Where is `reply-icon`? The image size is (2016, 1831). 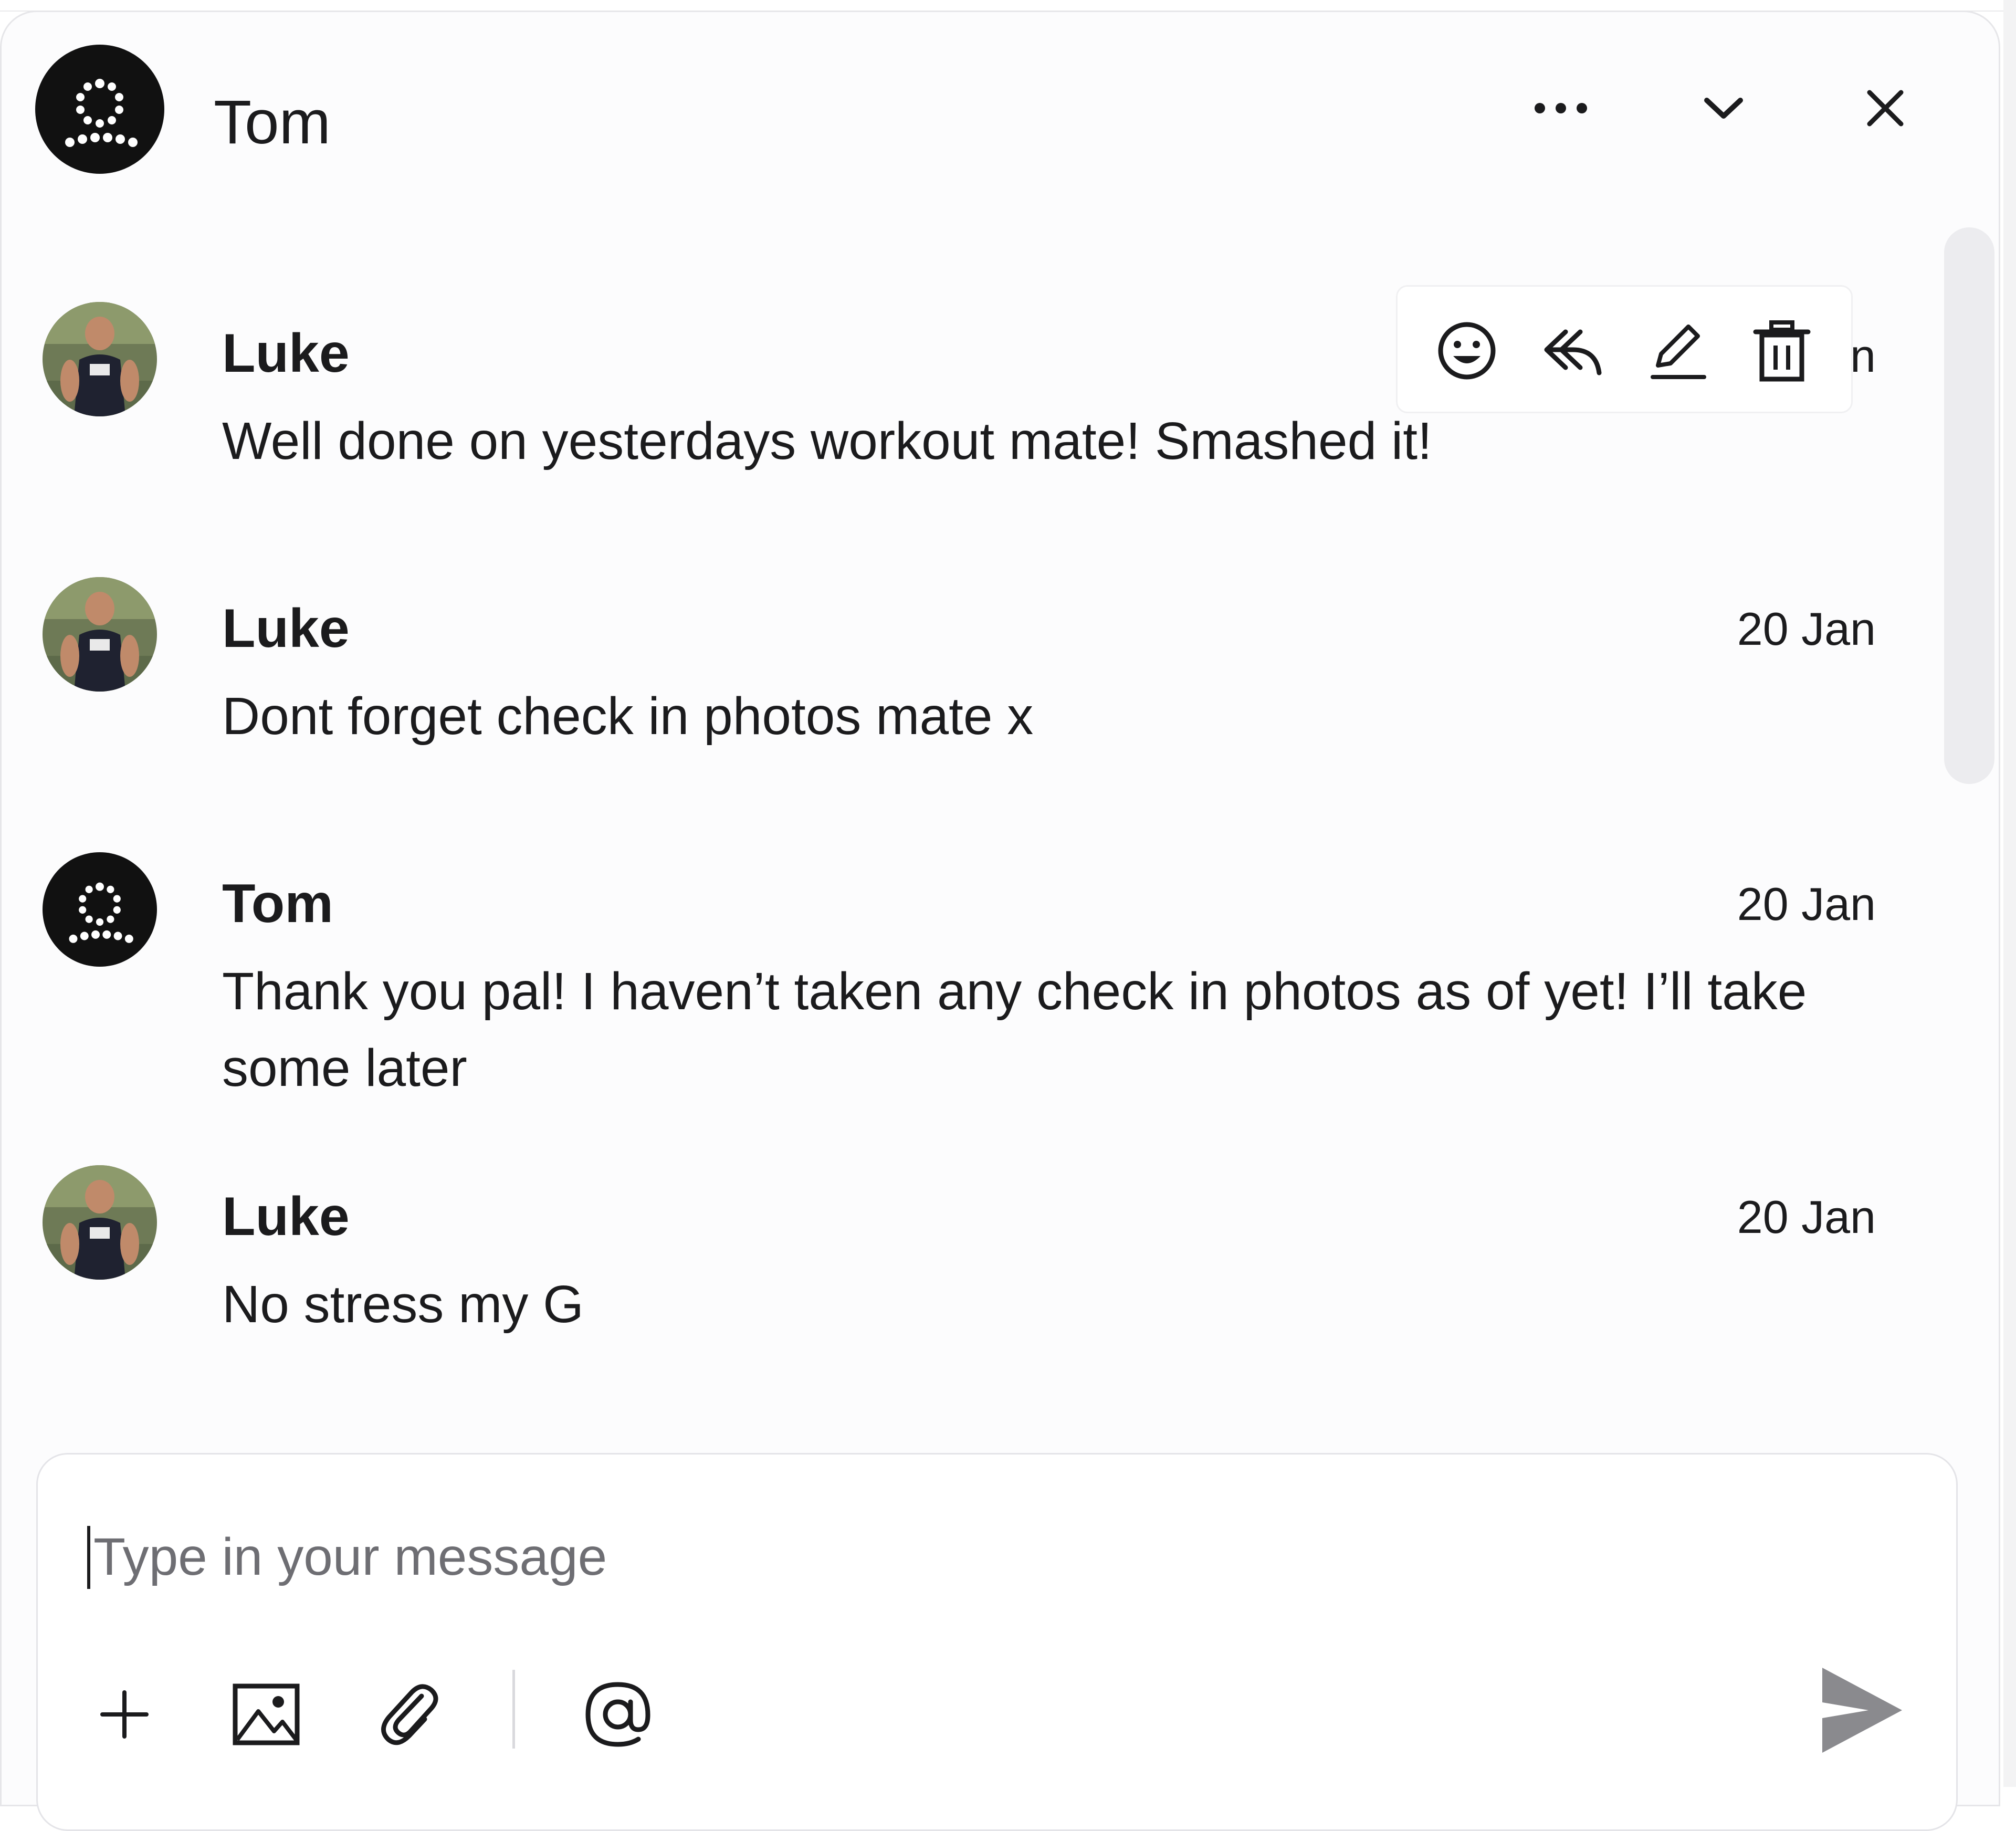 reply-icon is located at coordinates (1573, 352).